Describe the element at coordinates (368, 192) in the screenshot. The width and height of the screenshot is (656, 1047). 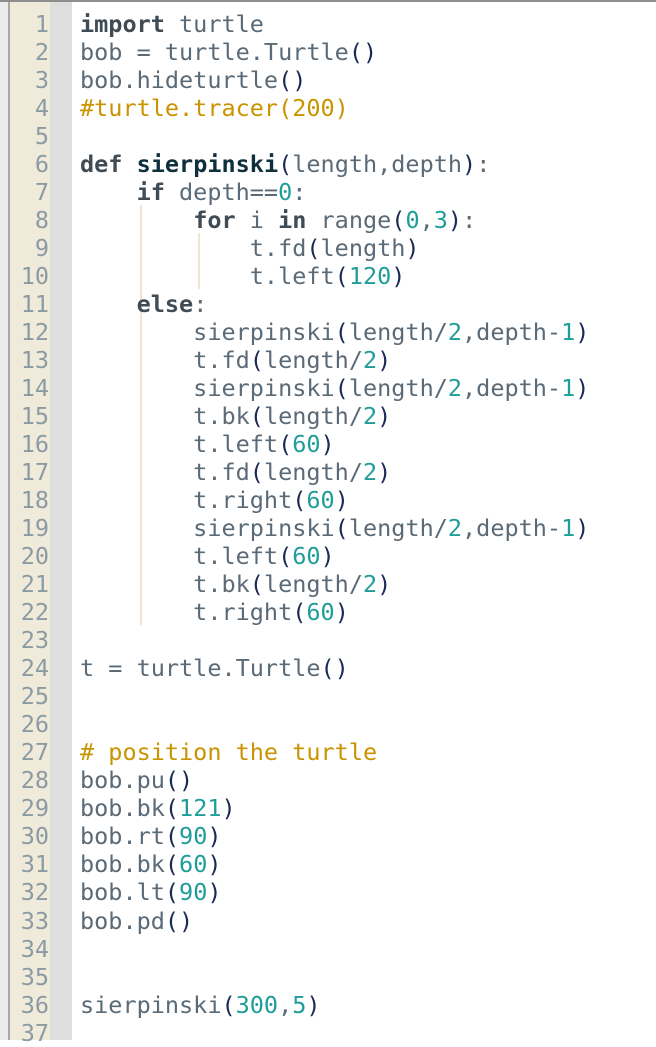
I see `code-line: if depth==0:` at that location.